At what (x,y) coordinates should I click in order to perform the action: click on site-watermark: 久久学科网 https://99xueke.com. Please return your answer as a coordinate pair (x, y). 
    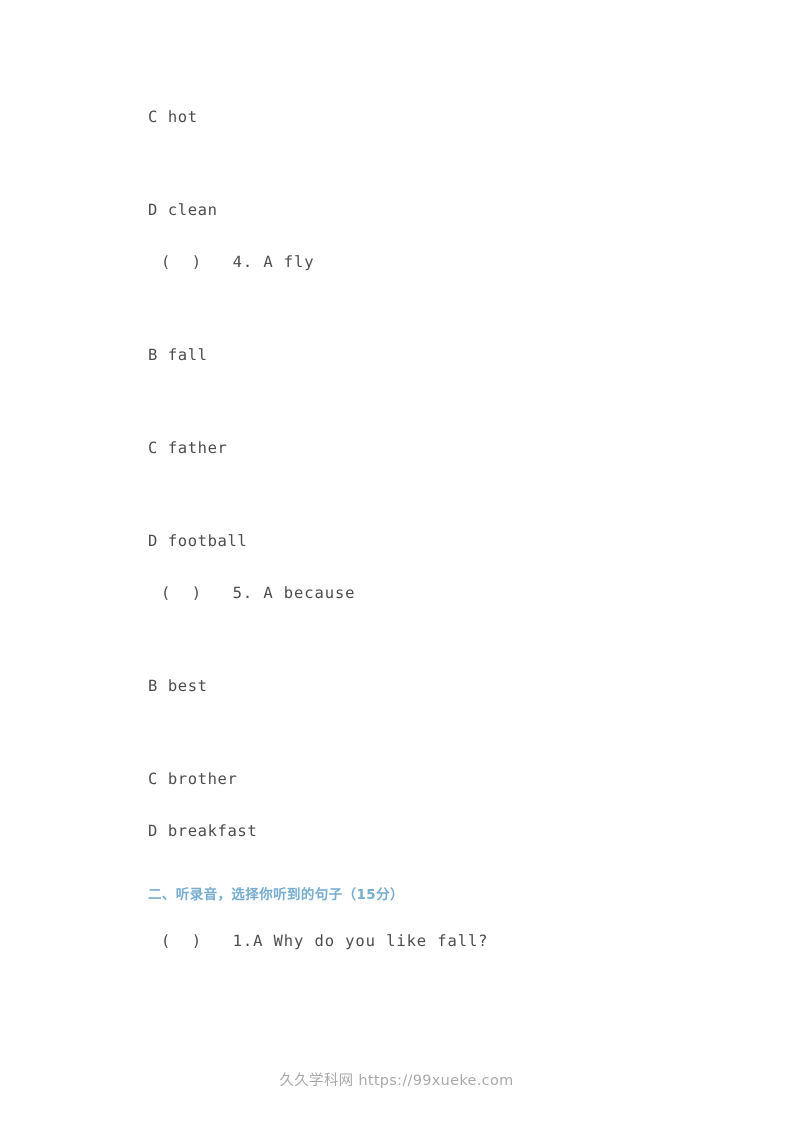
    Looking at the image, I should click on (396, 1081).